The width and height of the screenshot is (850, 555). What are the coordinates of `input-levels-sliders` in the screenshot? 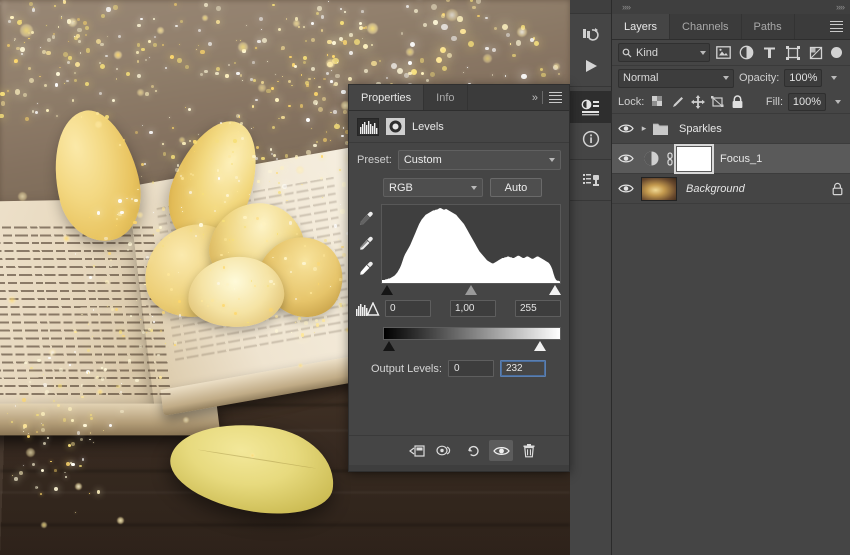 It's located at (471, 291).